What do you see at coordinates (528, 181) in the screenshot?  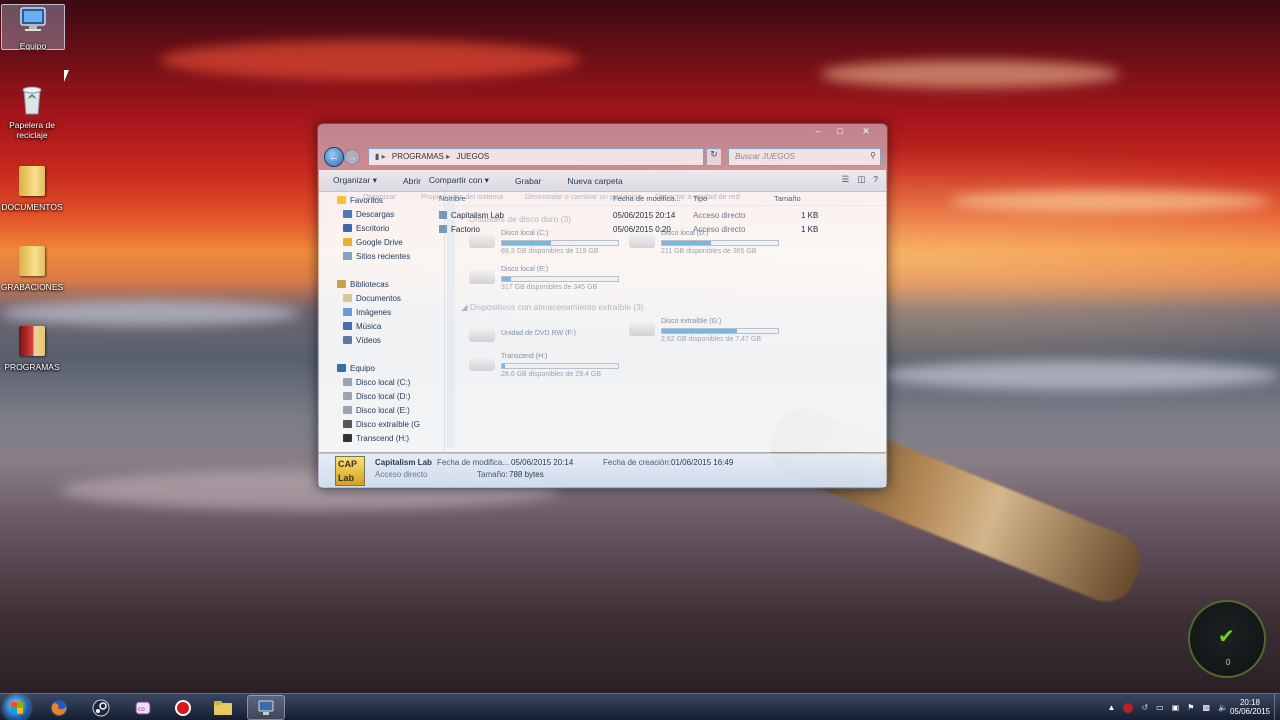 I see `burn-button: Grabar` at bounding box center [528, 181].